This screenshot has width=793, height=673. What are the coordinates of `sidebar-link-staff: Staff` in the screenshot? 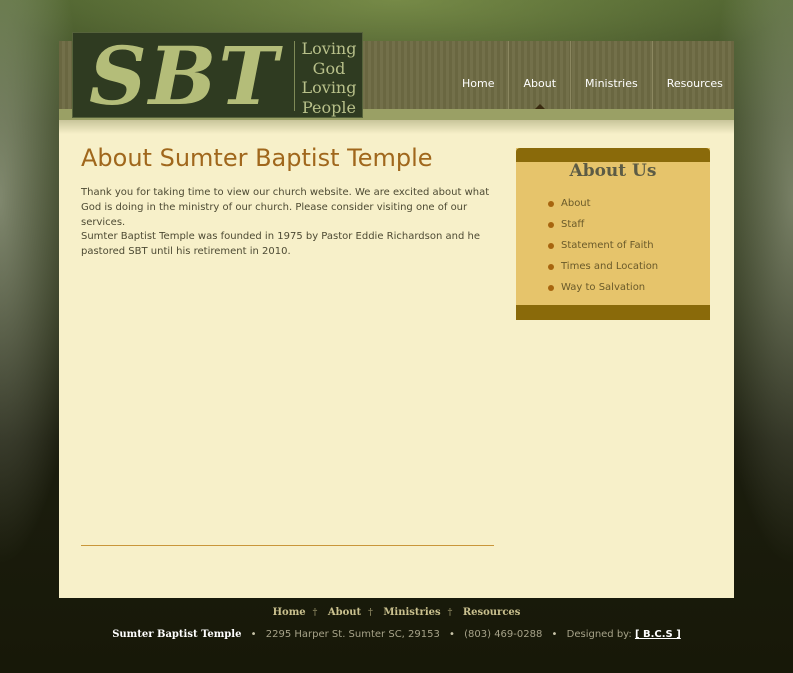 It's located at (572, 224).